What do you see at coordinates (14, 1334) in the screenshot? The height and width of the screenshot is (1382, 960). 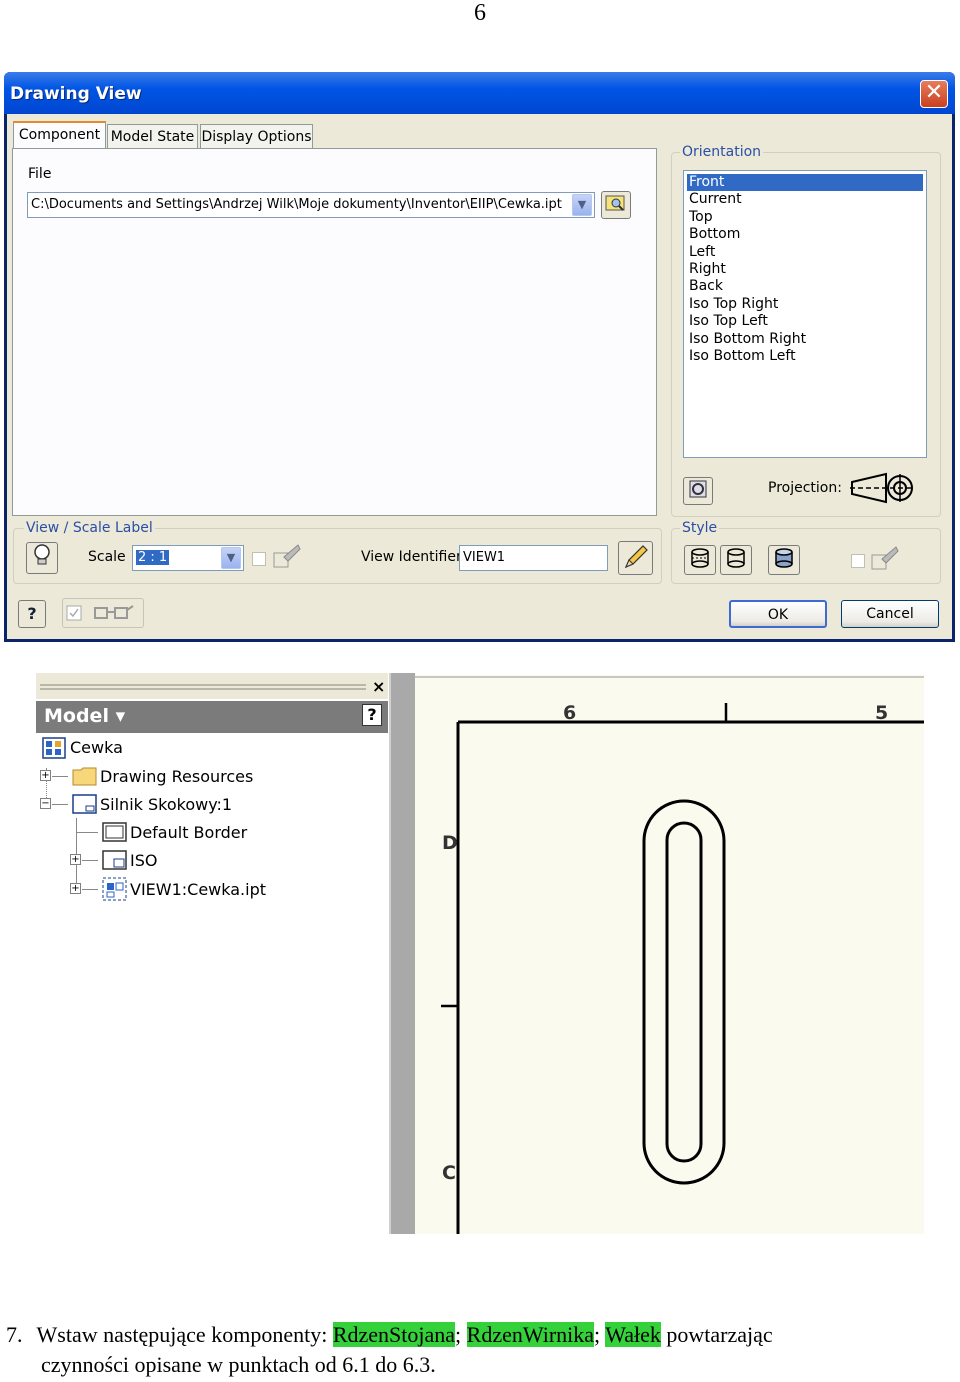 I see `step-number: 7.` at bounding box center [14, 1334].